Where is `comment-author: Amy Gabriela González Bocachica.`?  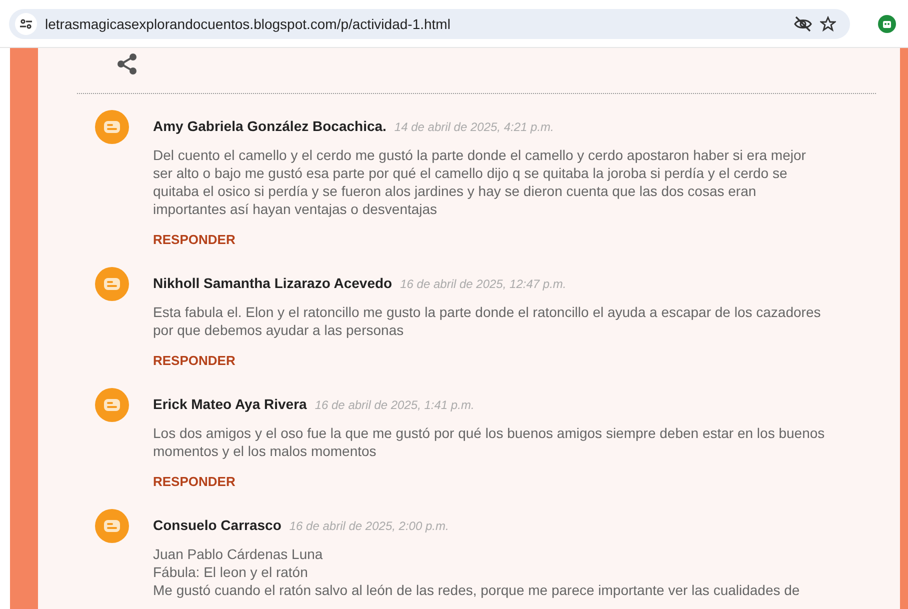
comment-author: Amy Gabriela González Bocachica. is located at coordinates (269, 126).